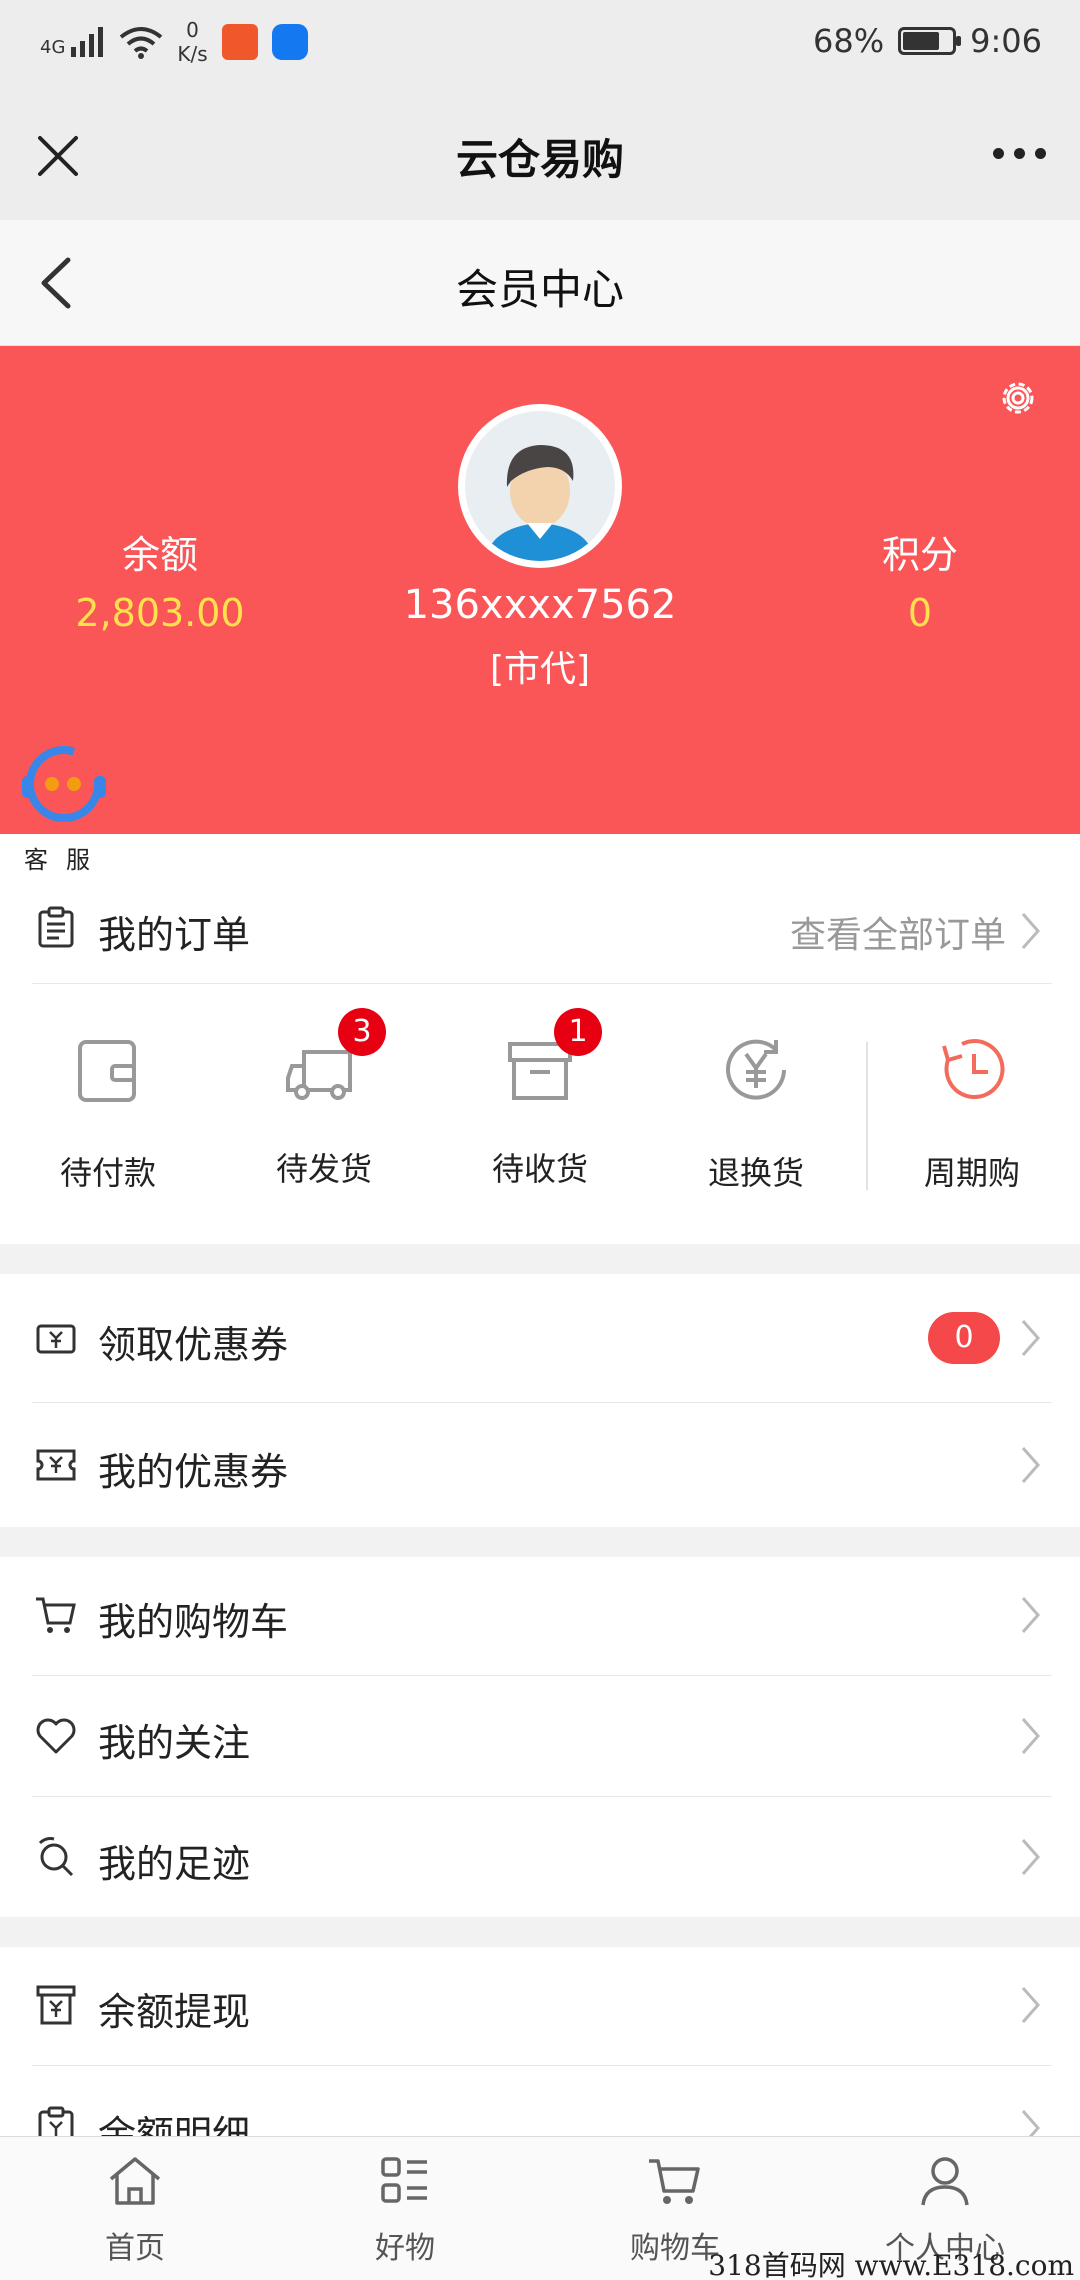 This screenshot has width=1080, height=2280. What do you see at coordinates (540, 45) in the screenshot?
I see `status-bar: 4G 0 K/s 68% 9:06` at bounding box center [540, 45].